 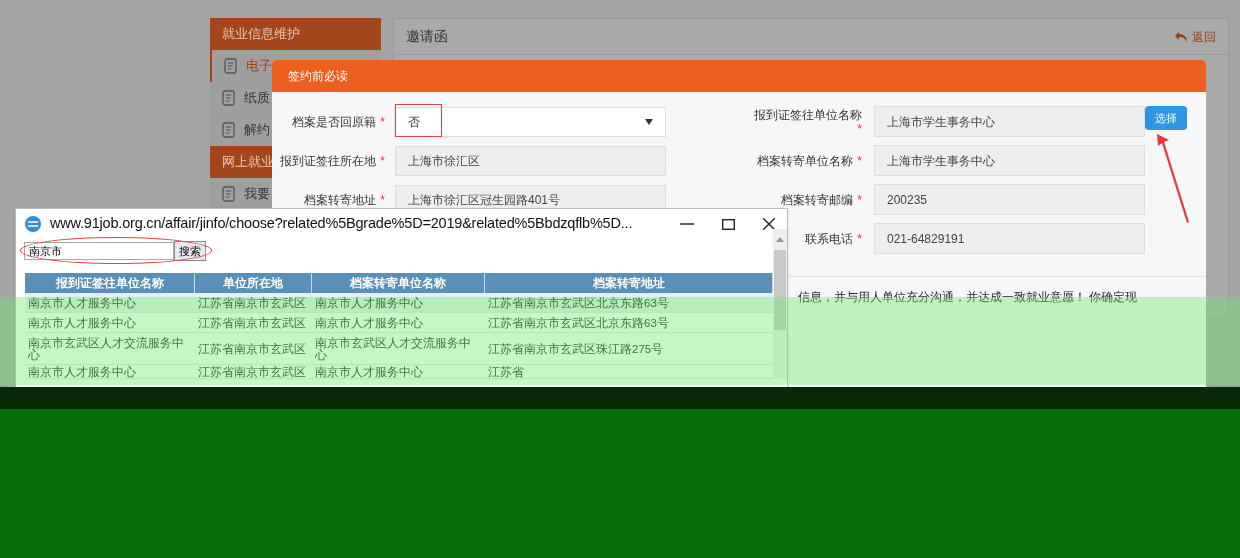 I want to click on field-label: 联系电话, so click(x=829, y=238).